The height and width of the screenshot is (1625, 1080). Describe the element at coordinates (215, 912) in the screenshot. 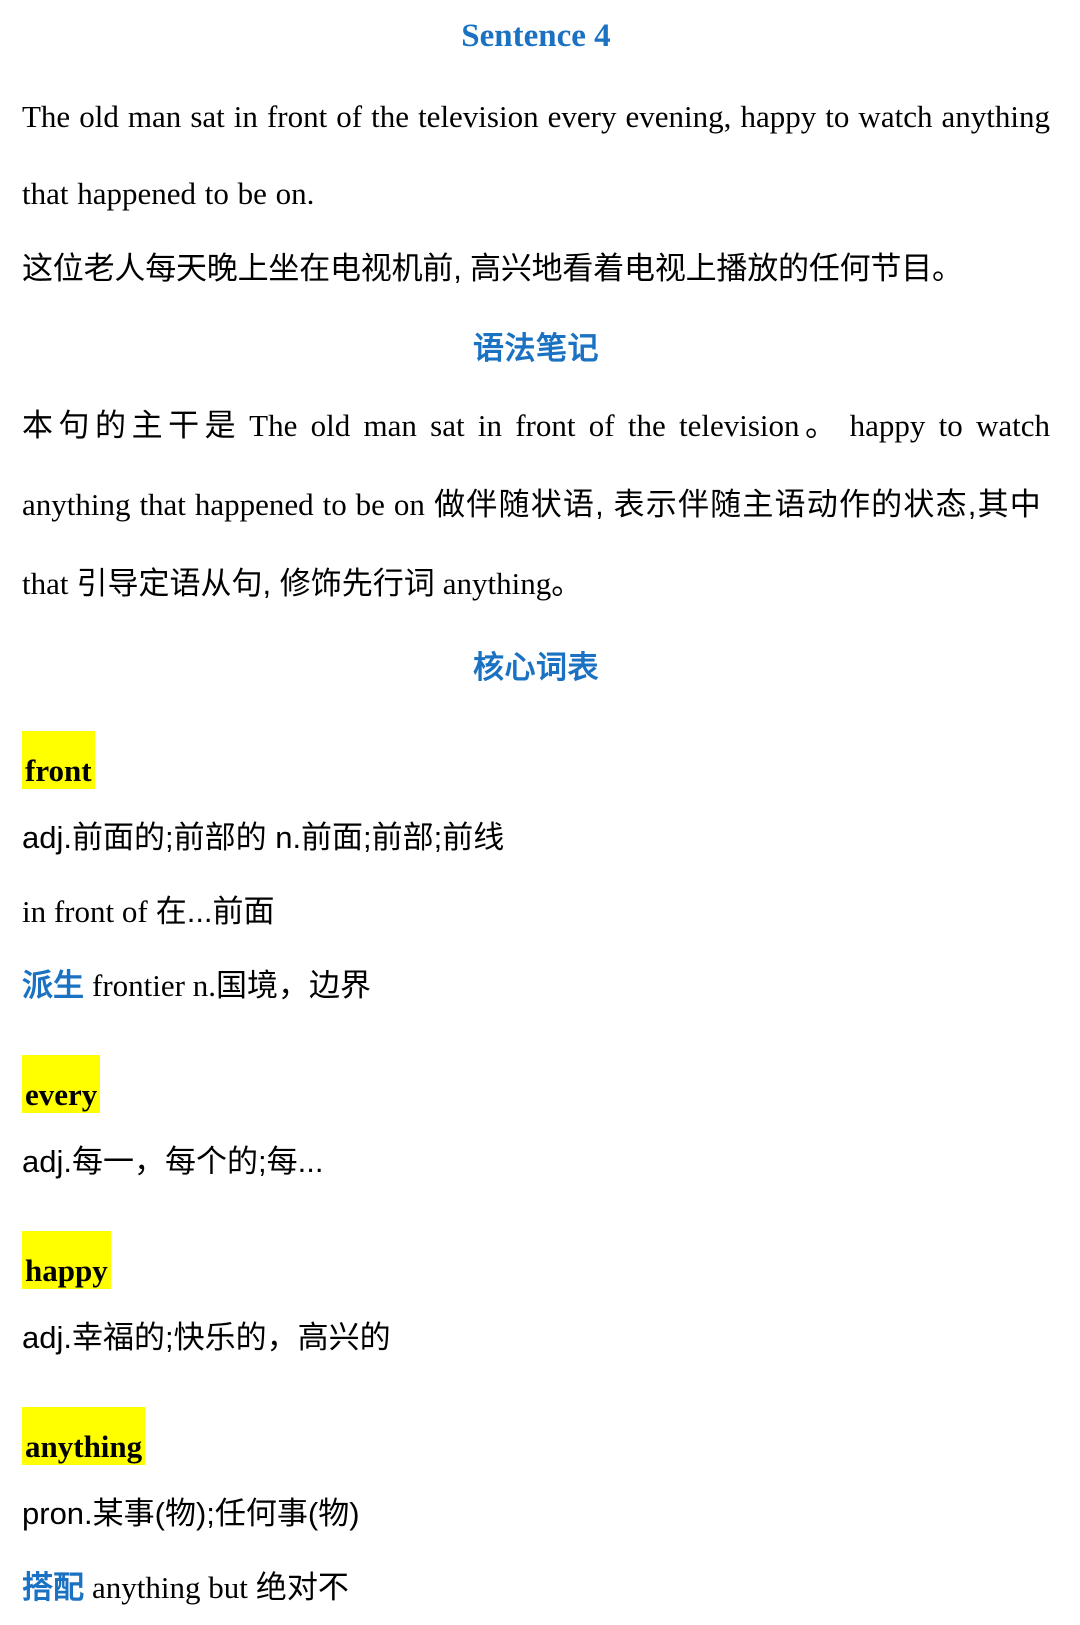

I see `extra-phrase-cn: 在...前面` at that location.